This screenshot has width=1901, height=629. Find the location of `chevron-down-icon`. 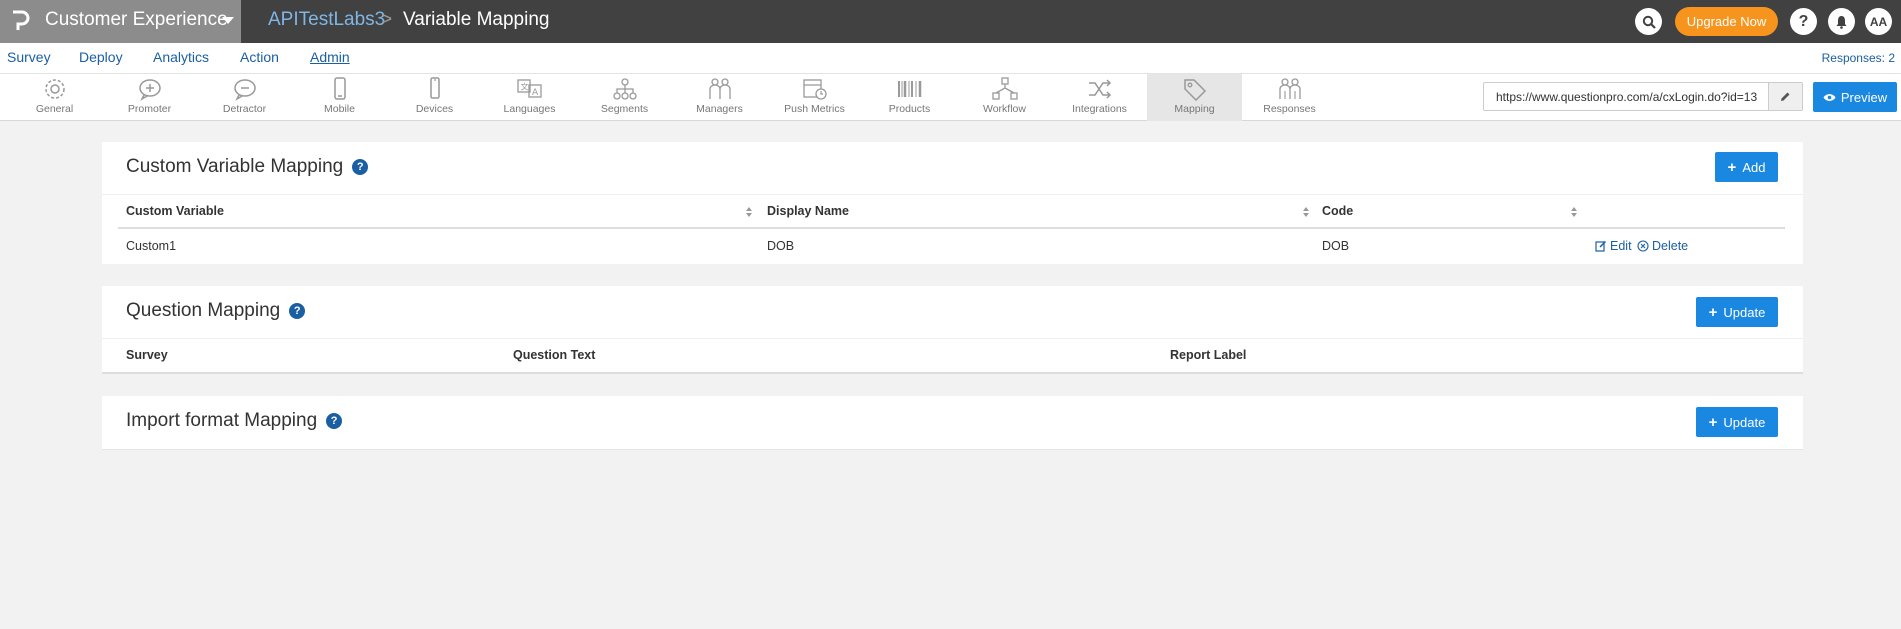

chevron-down-icon is located at coordinates (228, 20).